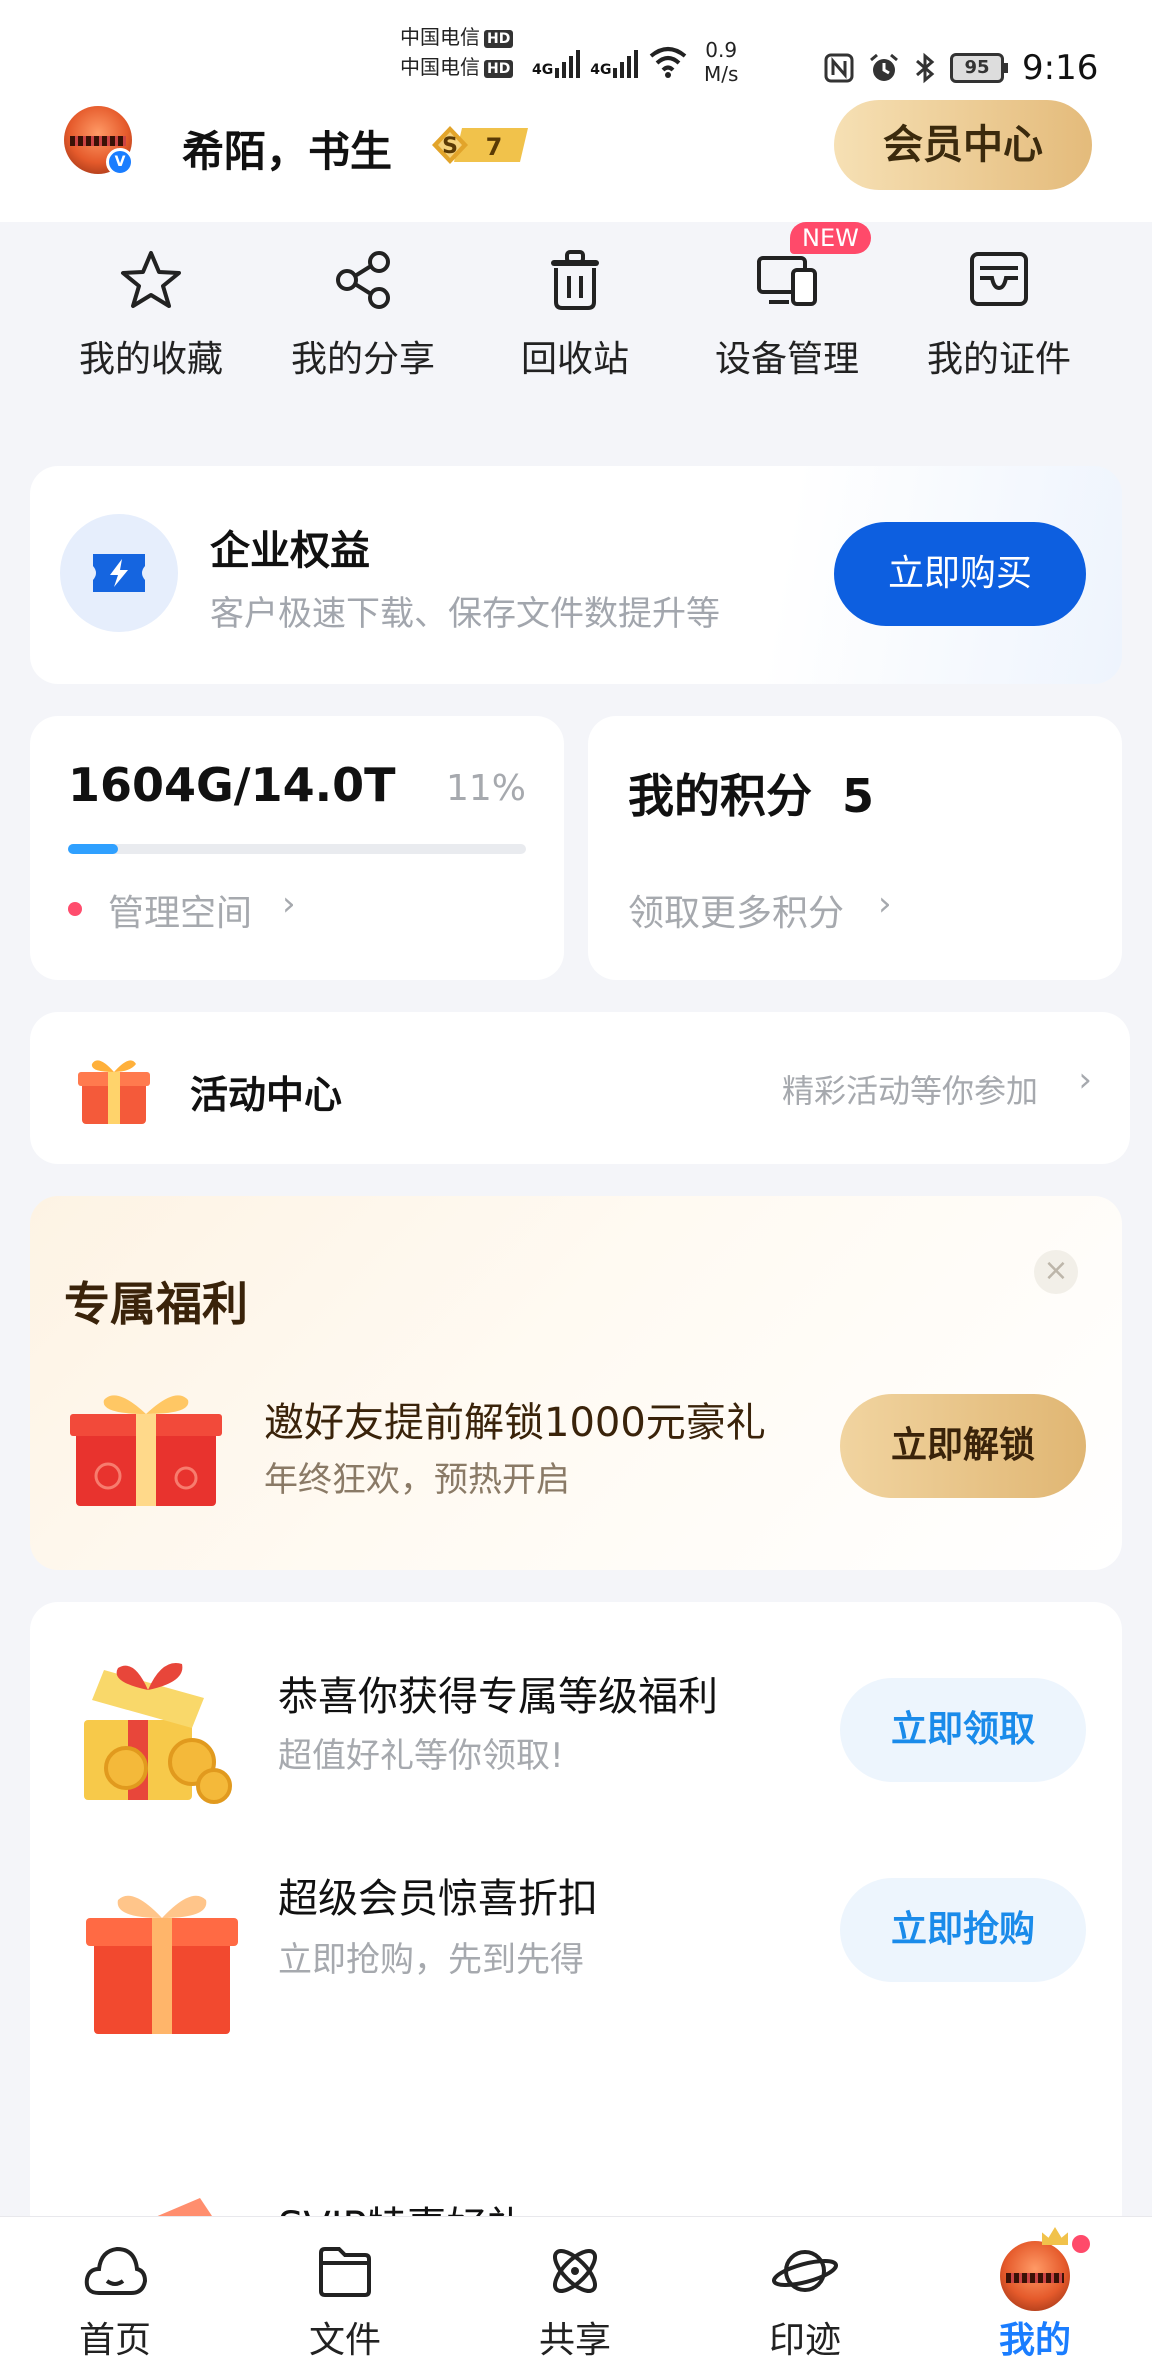  Describe the element at coordinates (417, 1480) in the screenshot. I see `promo-subtitle: 年终狂欢，预热开启` at that location.